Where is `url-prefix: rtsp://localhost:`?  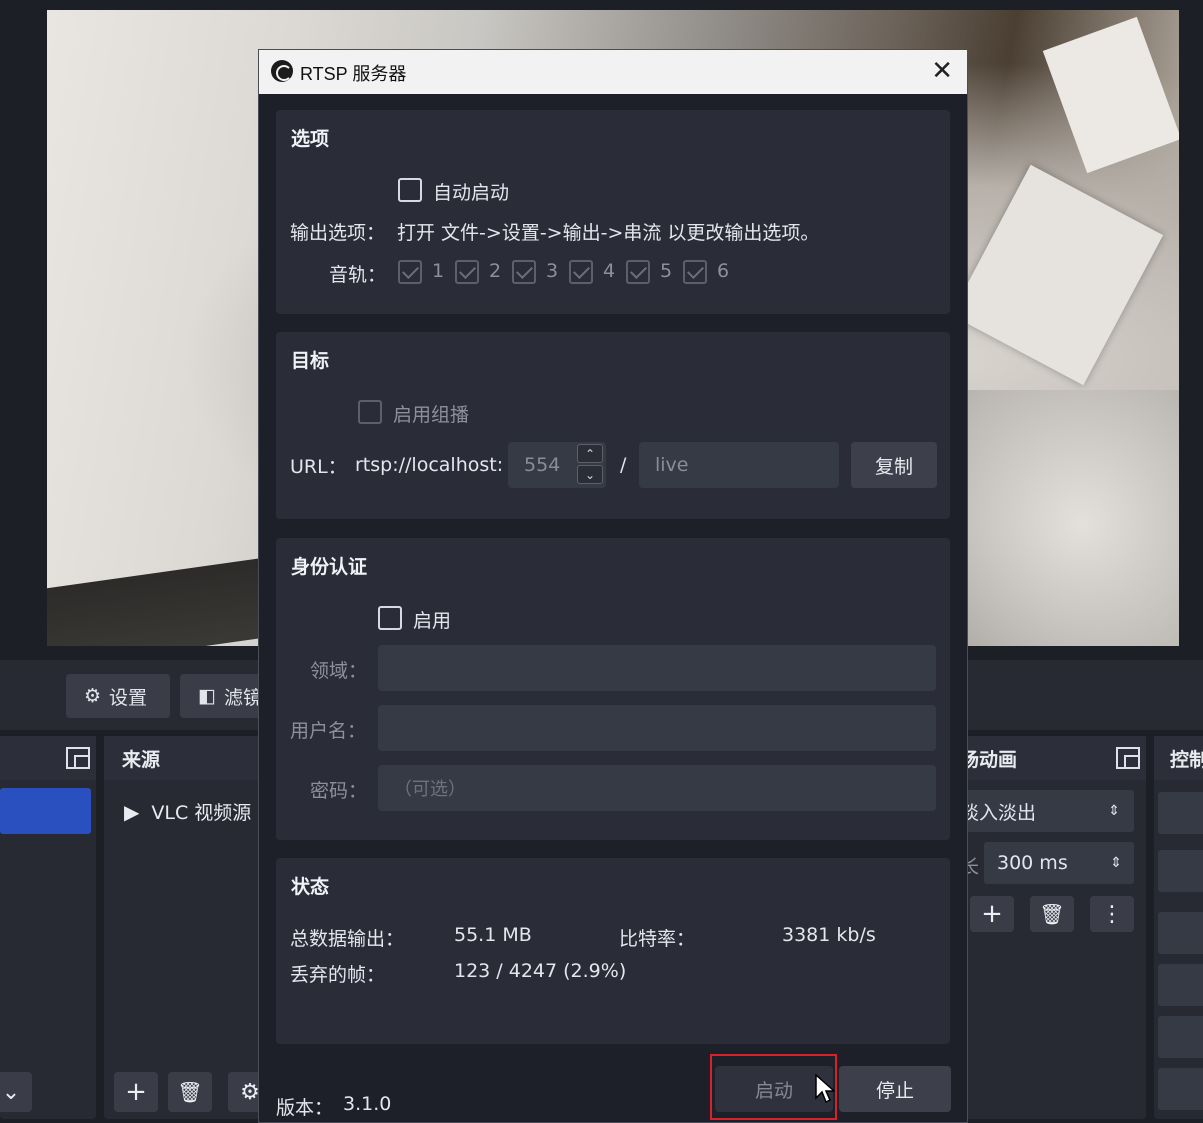
url-prefix: rtsp://localhost: is located at coordinates (429, 465).